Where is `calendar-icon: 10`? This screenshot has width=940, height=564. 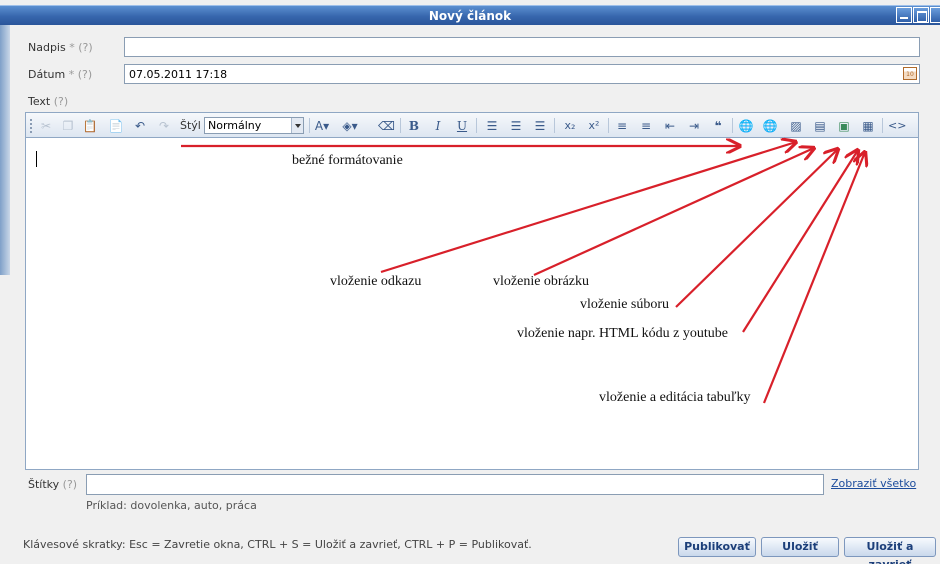
calendar-icon: 10 is located at coordinates (910, 73).